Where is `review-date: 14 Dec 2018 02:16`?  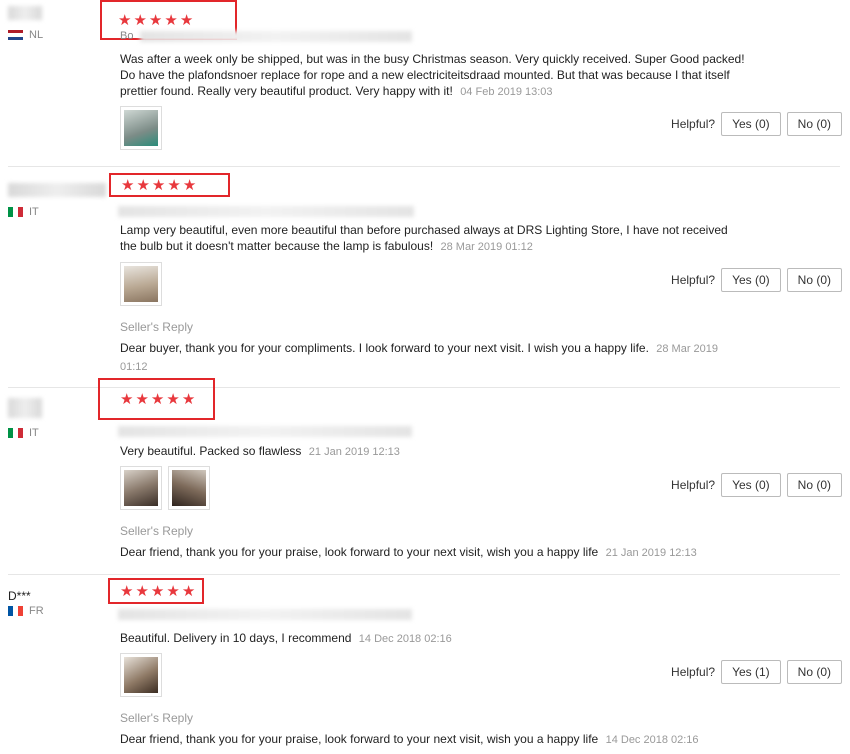 review-date: 14 Dec 2018 02:16 is located at coordinates (405, 639).